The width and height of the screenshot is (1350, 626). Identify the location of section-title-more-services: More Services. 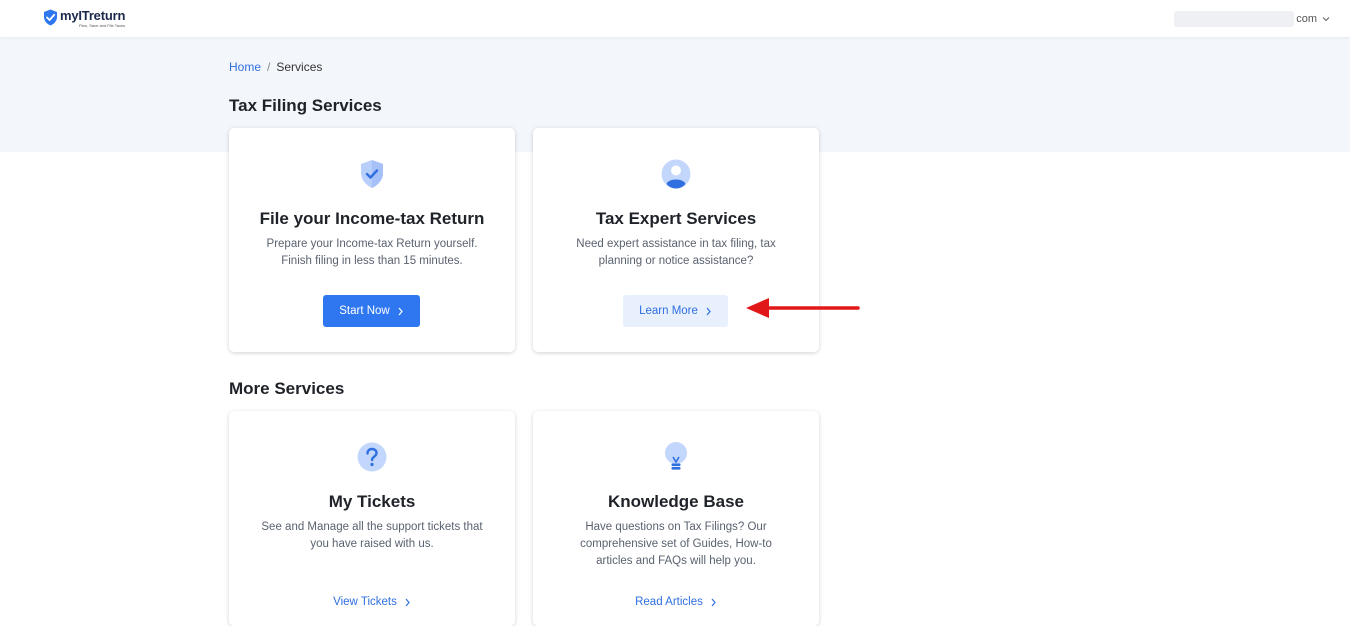
(287, 388).